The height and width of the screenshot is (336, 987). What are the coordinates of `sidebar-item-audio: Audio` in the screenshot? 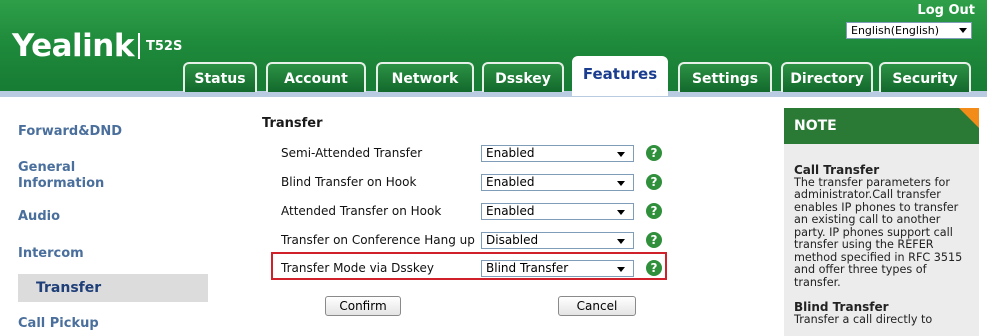 It's located at (113, 216).